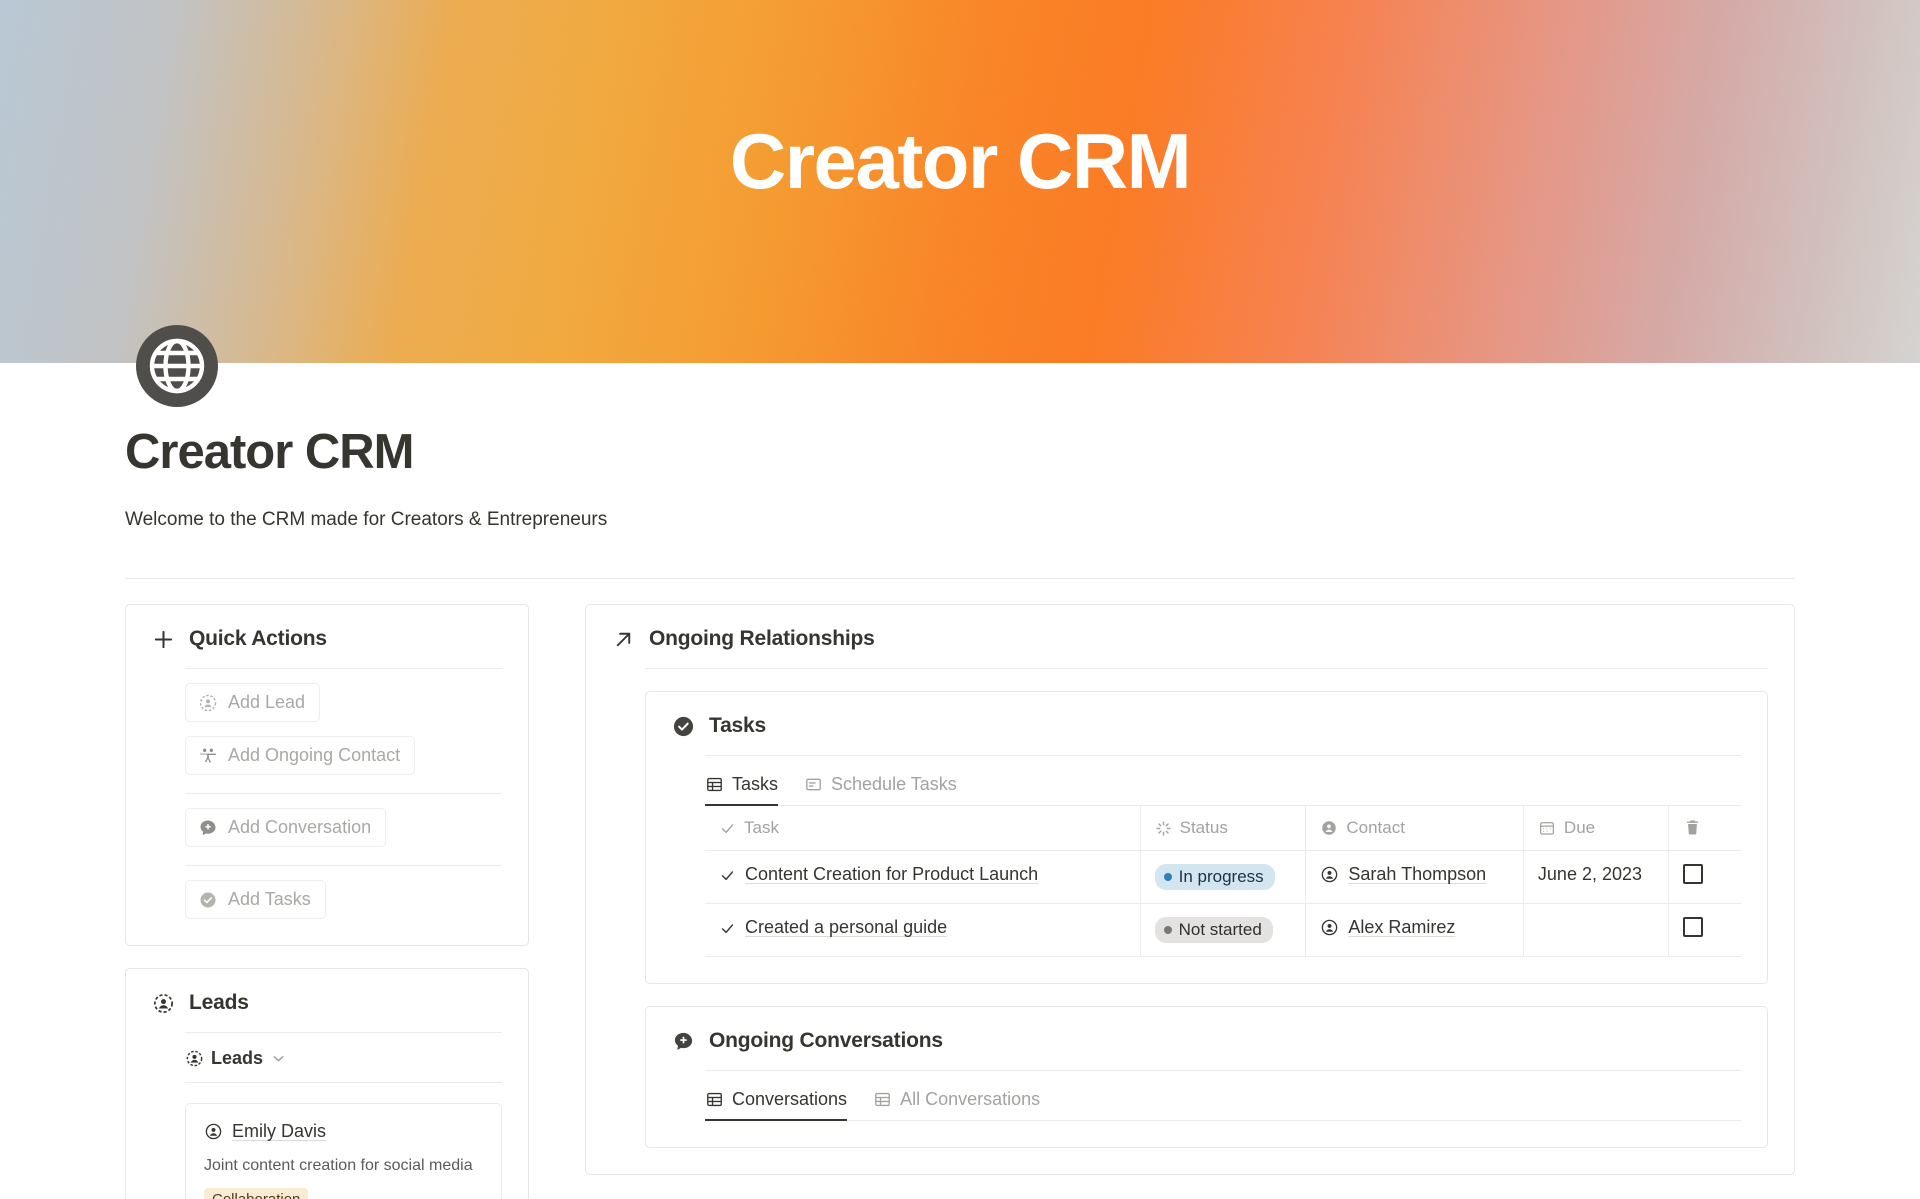 This screenshot has width=1920, height=1199. Describe the element at coordinates (1402, 927) in the screenshot. I see `contact-name: Alex Ramirez` at that location.